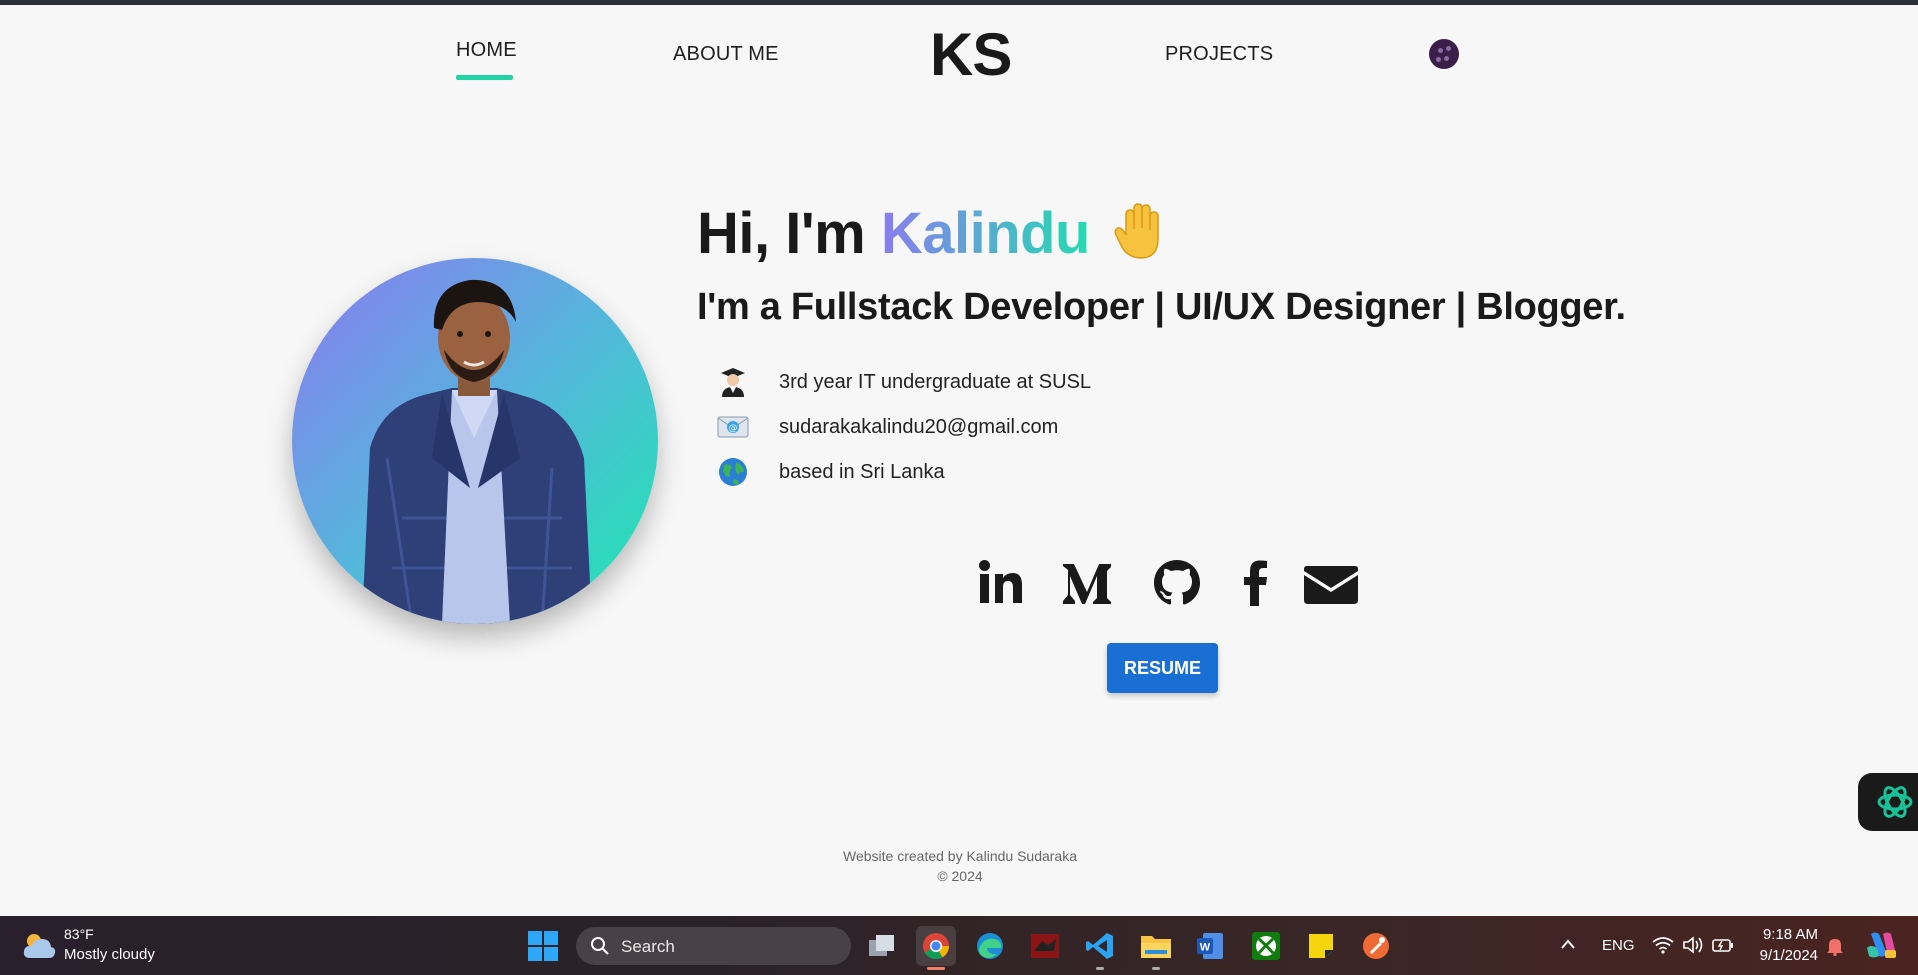 This screenshot has width=1918, height=975. What do you see at coordinates (1219, 54) in the screenshot?
I see `nav-projects-link: PROJECTS` at bounding box center [1219, 54].